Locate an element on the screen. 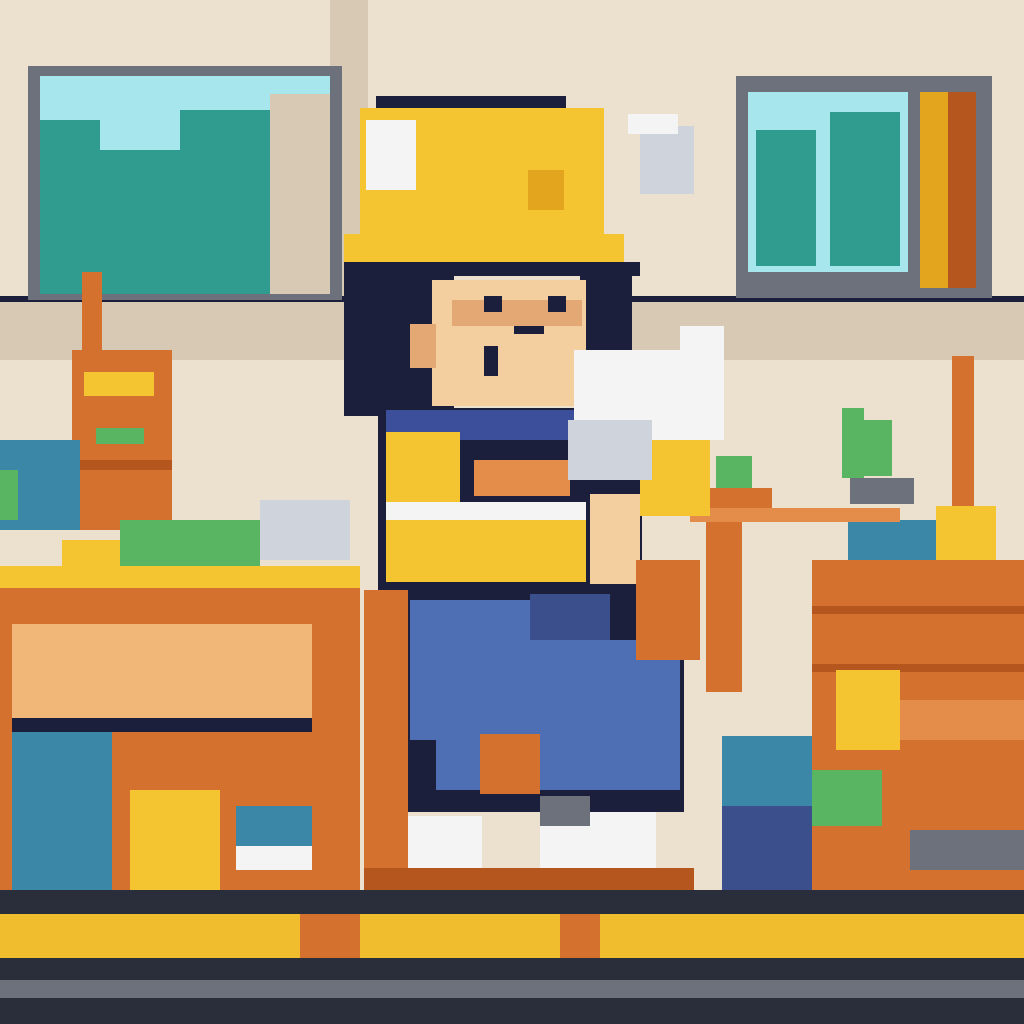  helmet-highlight is located at coordinates (391, 155).